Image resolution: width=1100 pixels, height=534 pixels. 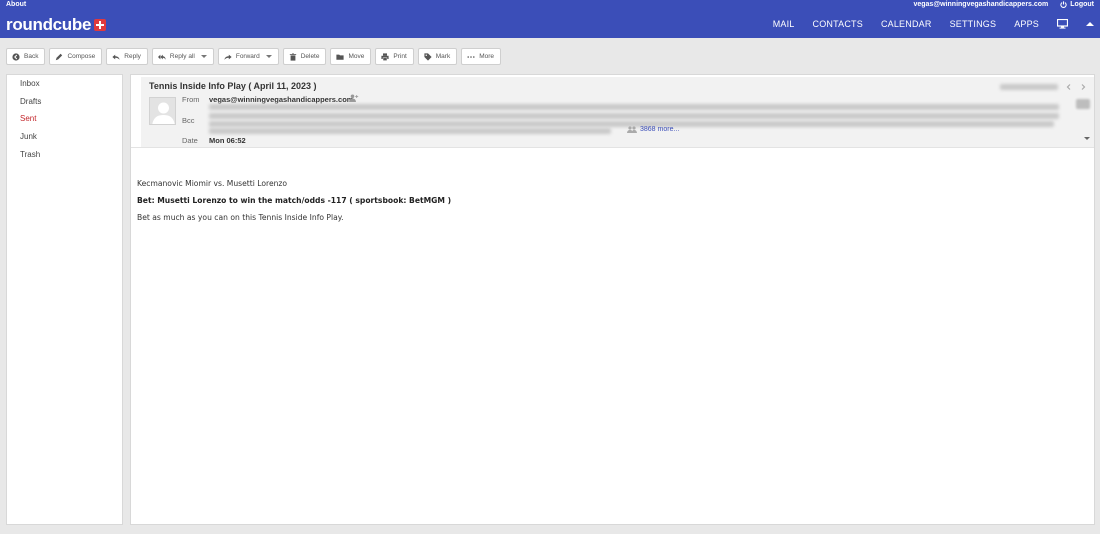 What do you see at coordinates (64, 119) in the screenshot?
I see `folder-sent: Sent` at bounding box center [64, 119].